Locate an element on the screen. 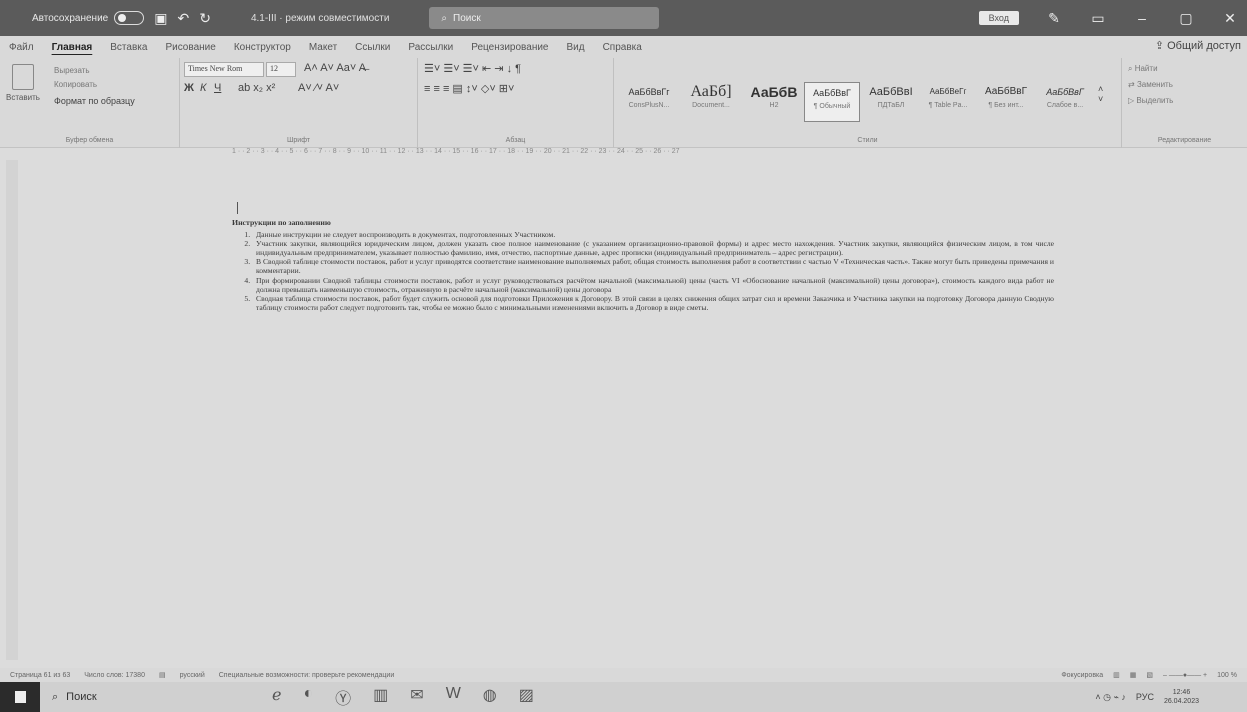  close-button: ✕ is located at coordinates (1230, 18).